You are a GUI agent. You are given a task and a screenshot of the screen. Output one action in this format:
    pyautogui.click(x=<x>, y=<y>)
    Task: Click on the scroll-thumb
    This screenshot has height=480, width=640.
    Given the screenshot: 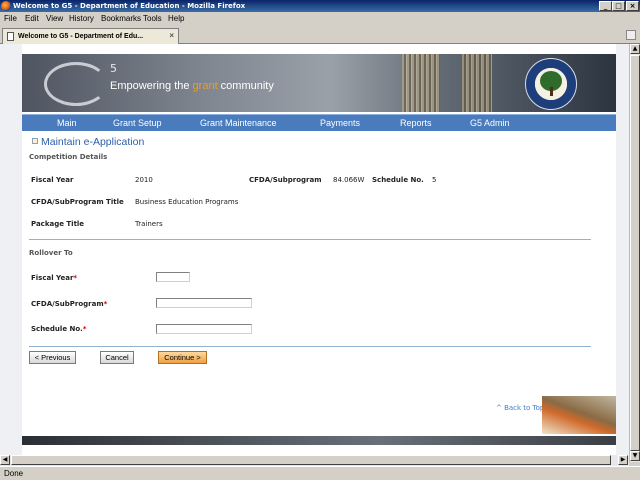 What is the action you would take?
    pyautogui.click(x=635, y=253)
    